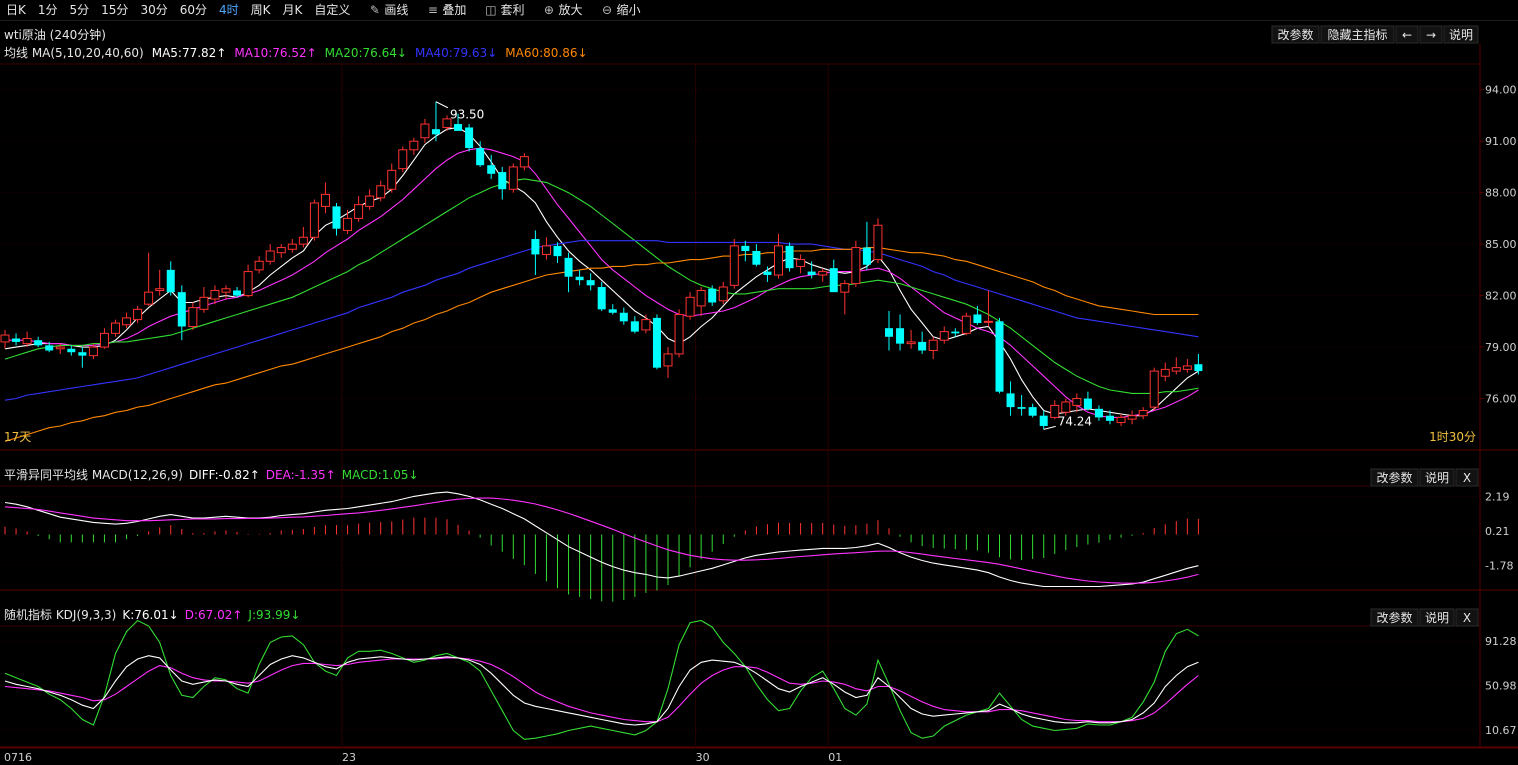  What do you see at coordinates (60, 614) in the screenshot?
I see `kdj-indicator-label: 随机指标 KDJ(9,3,3)` at bounding box center [60, 614].